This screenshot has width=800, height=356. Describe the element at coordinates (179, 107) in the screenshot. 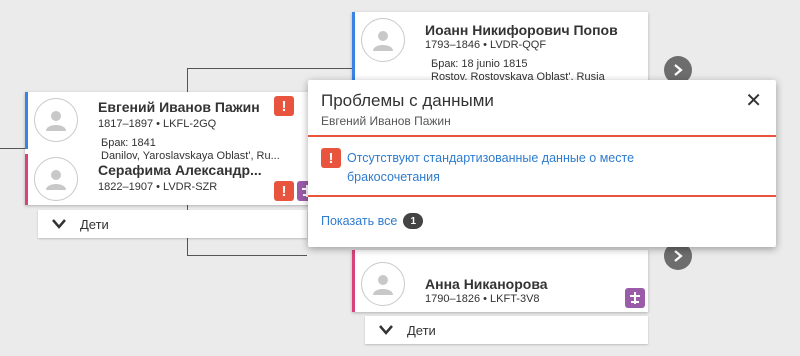

I see `person-name: Евгений Иванов Пажин` at that location.